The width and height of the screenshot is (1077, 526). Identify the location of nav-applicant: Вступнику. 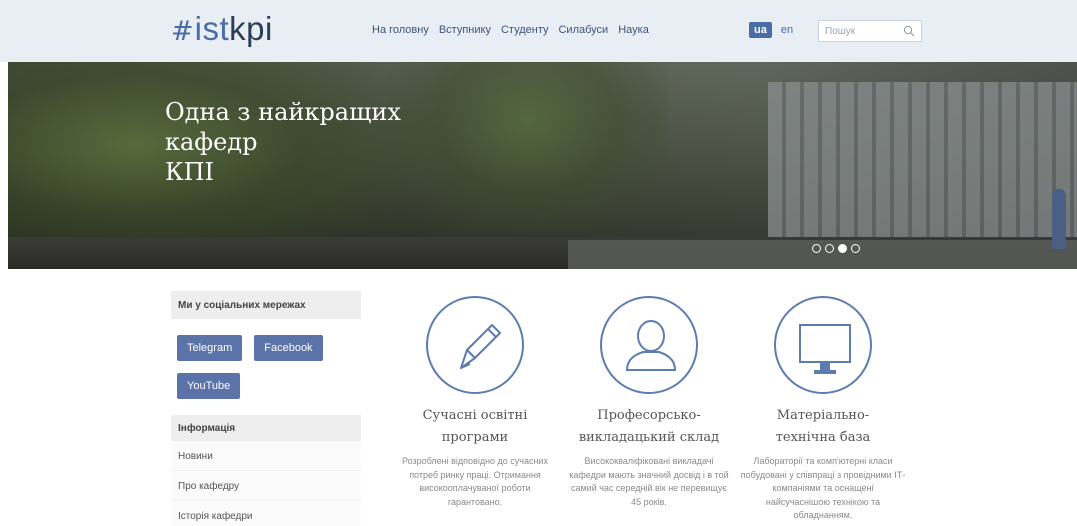
(465, 30).